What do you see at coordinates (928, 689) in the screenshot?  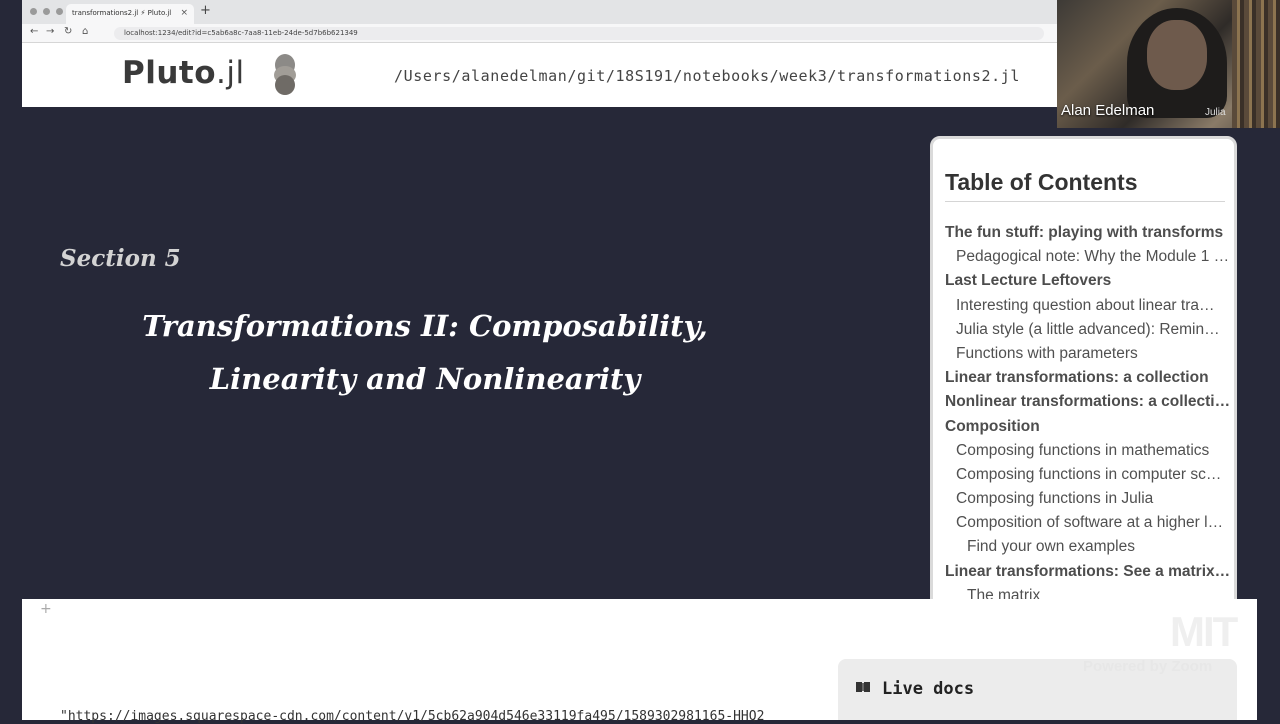 I see `live-docs-label: Live docs` at bounding box center [928, 689].